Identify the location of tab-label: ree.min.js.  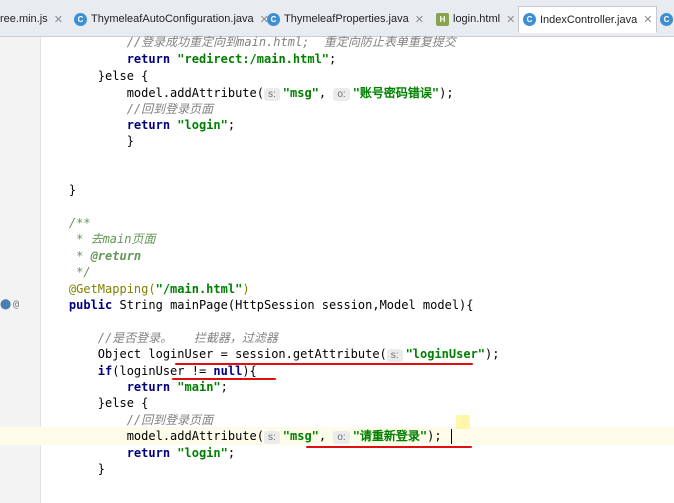
(24, 19).